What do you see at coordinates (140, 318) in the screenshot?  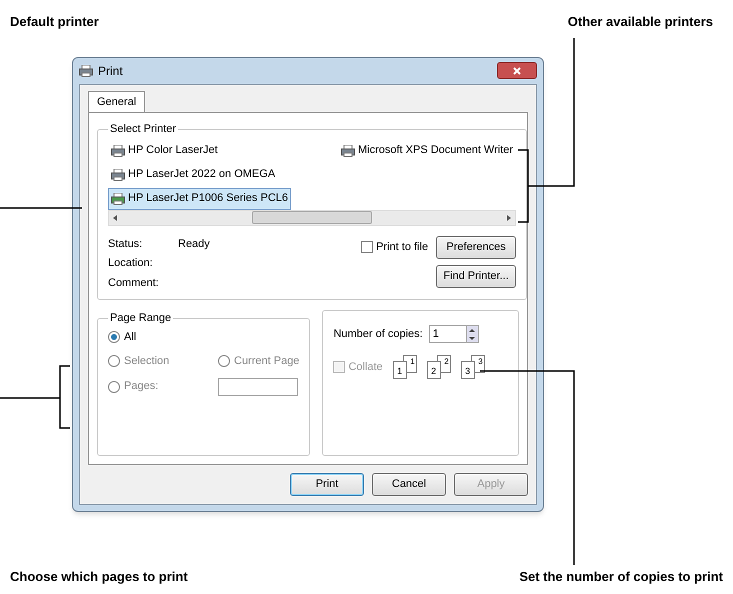 I see `group-title: Page Range` at bounding box center [140, 318].